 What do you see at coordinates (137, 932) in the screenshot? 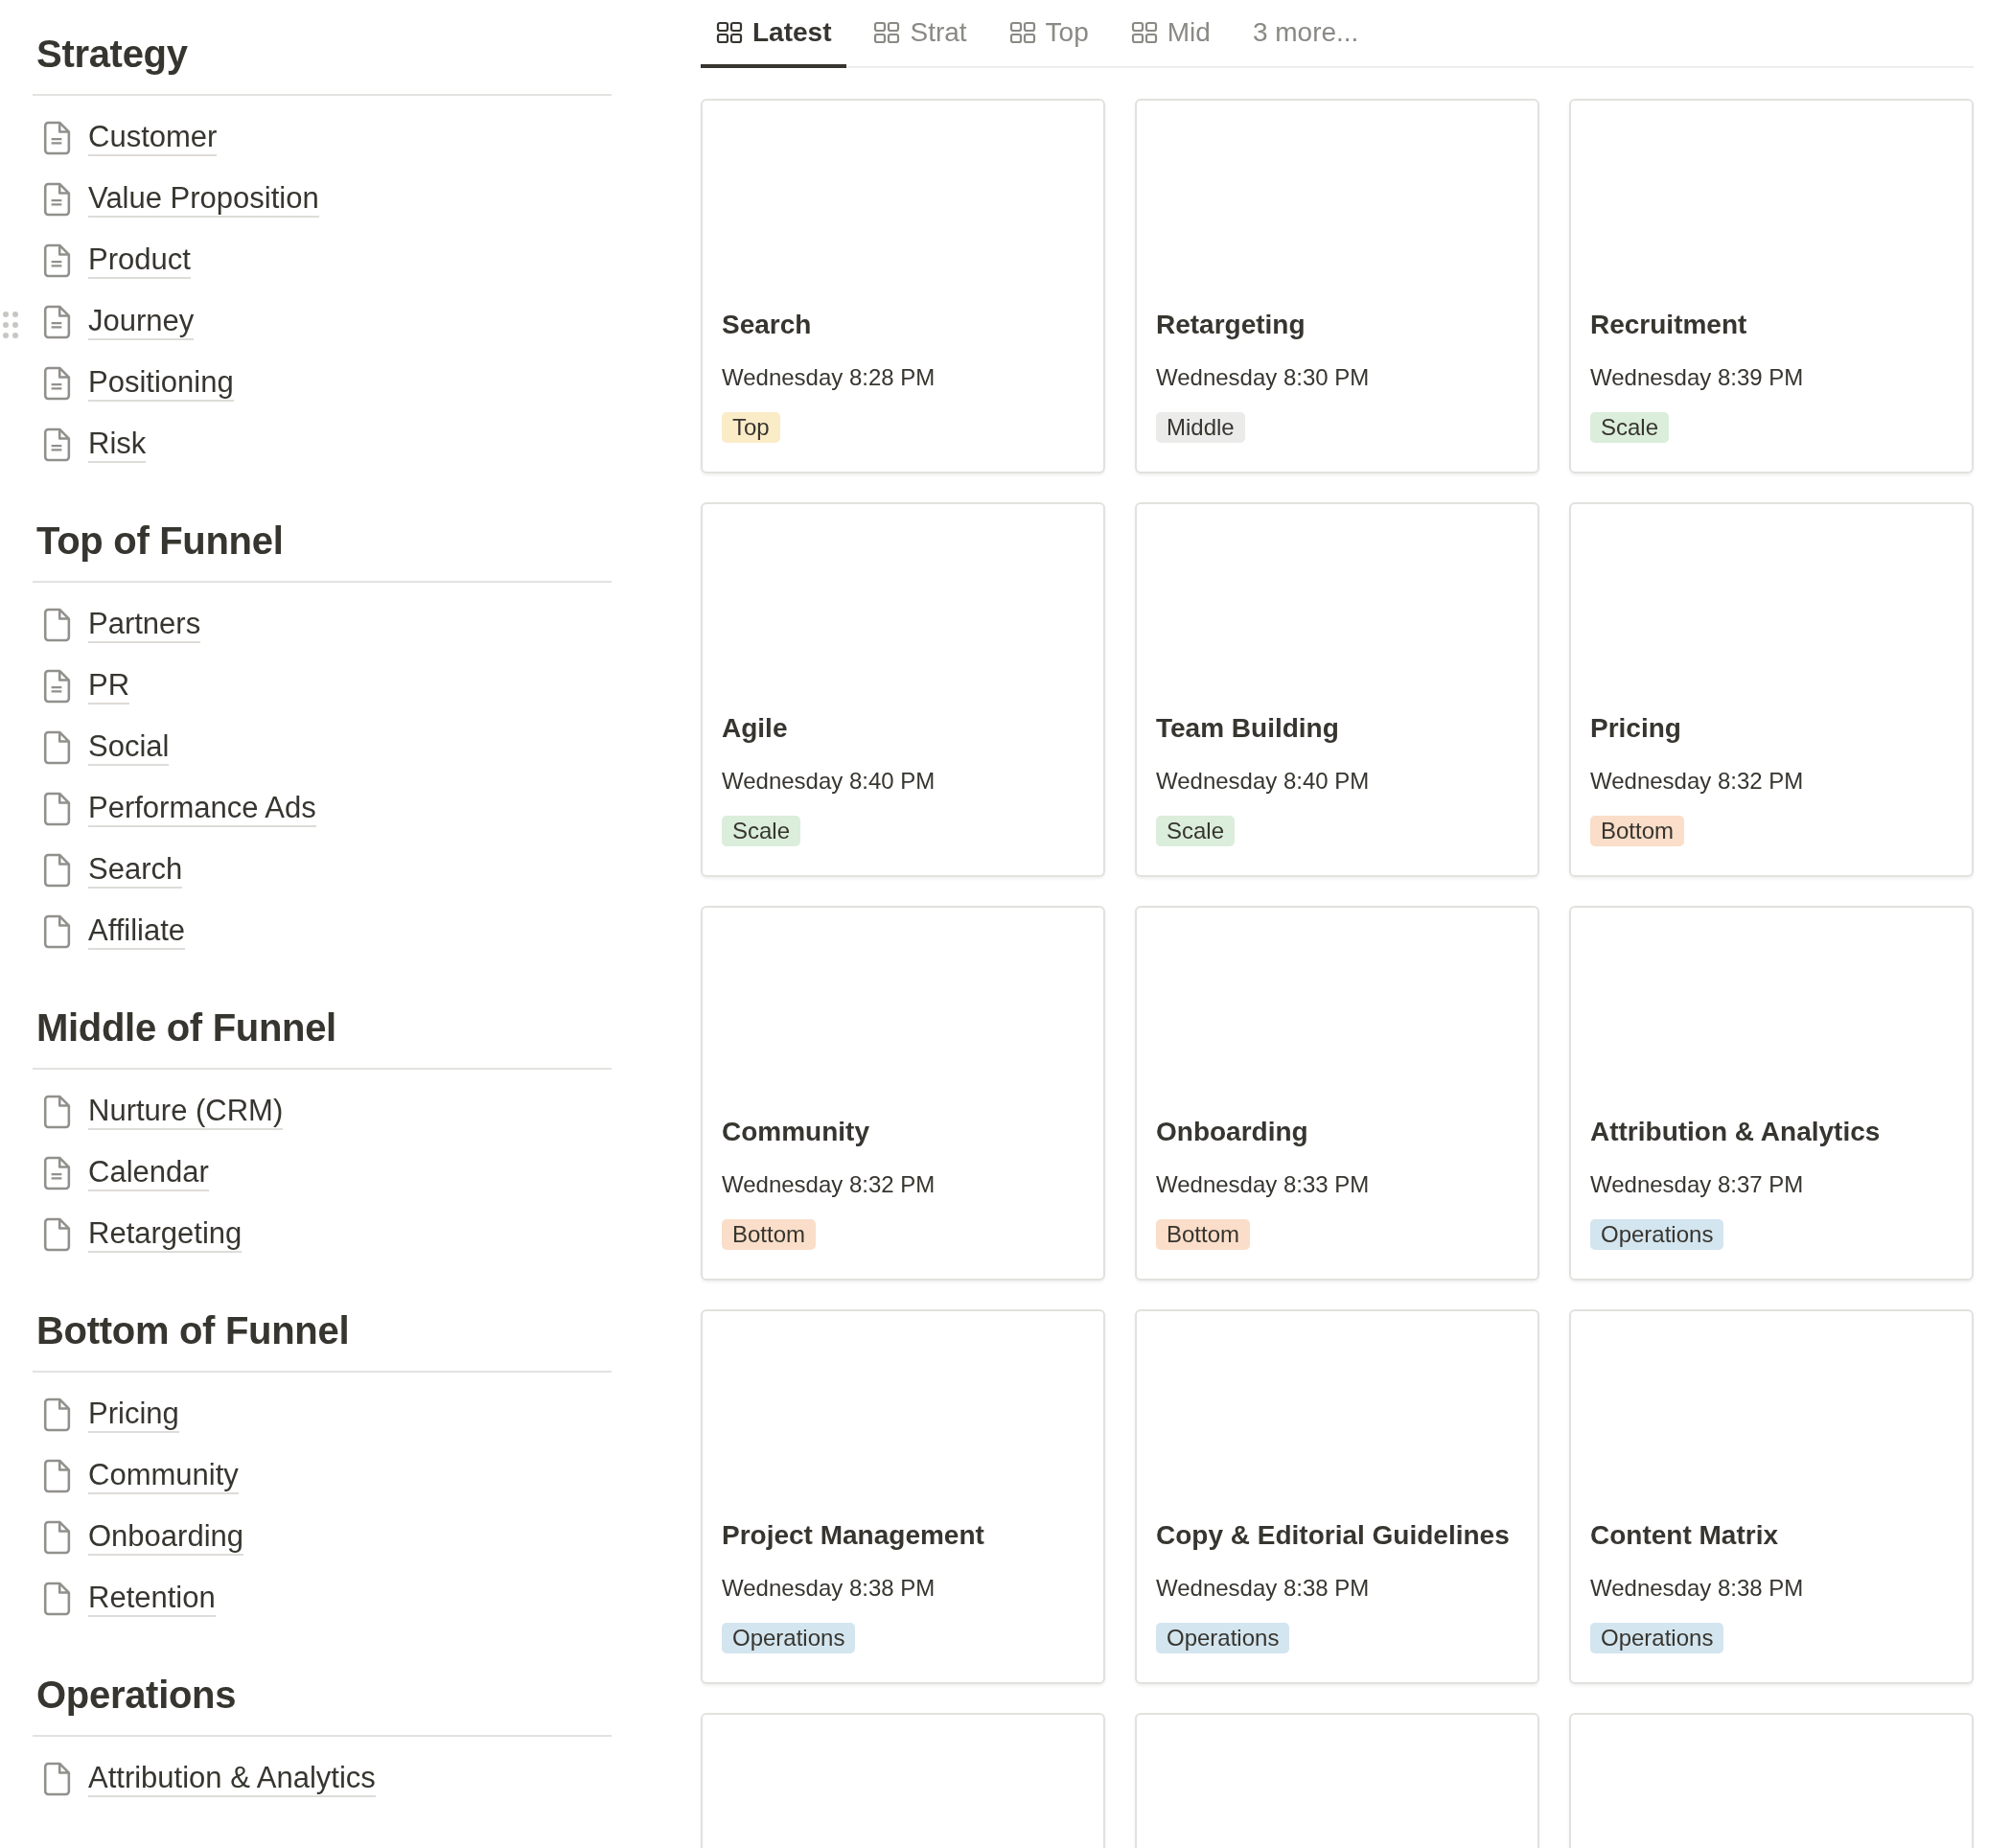
I see `page-link: Affiliate` at bounding box center [137, 932].